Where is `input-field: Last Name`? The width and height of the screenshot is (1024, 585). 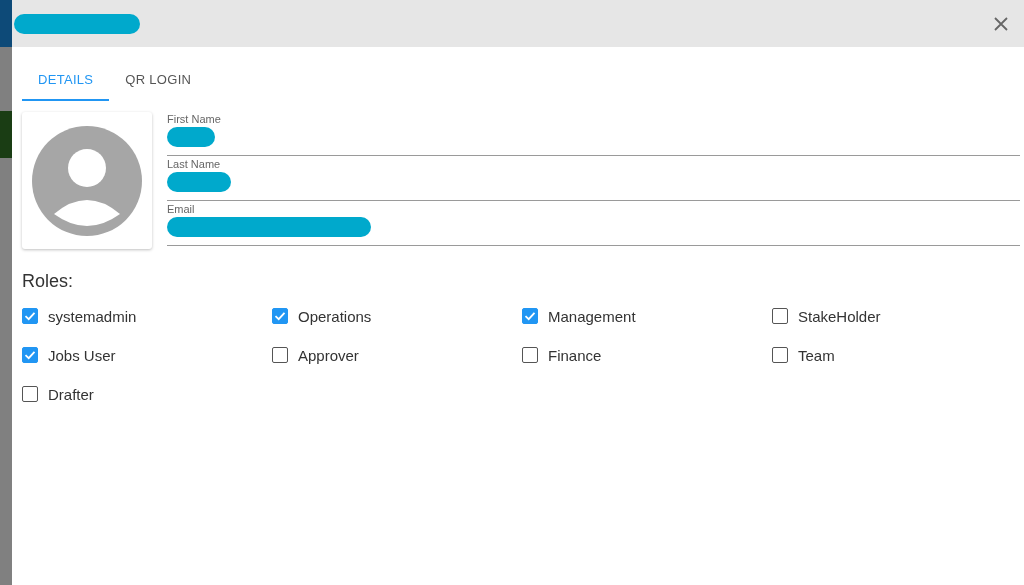
input-field: Last Name is located at coordinates (593, 179).